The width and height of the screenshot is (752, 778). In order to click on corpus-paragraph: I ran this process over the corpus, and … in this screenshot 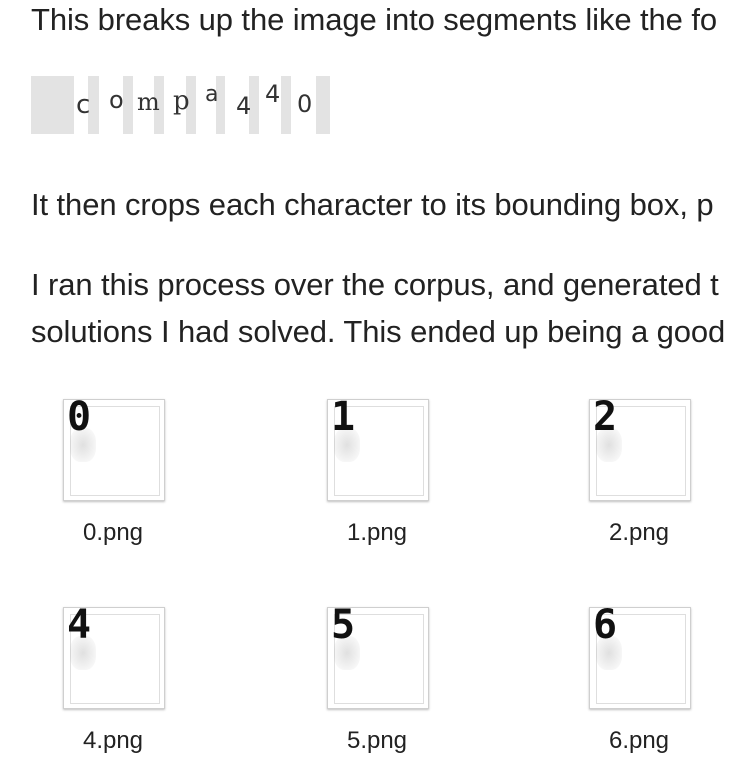, I will do `click(378, 308)`.